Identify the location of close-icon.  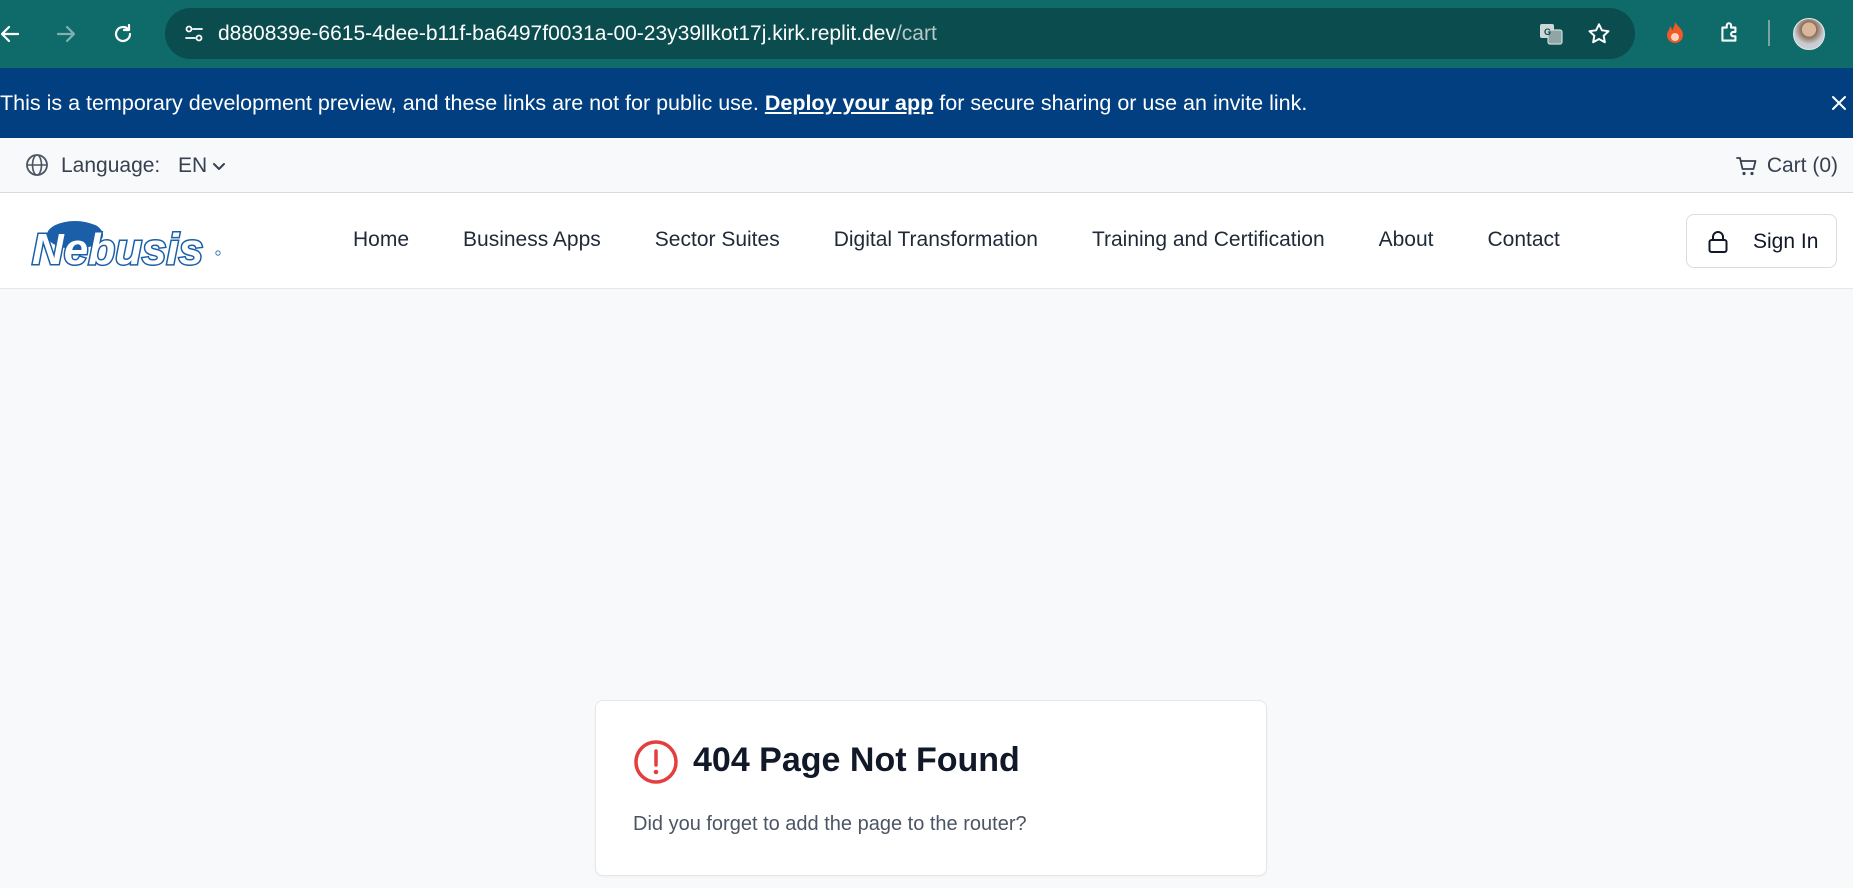
(1839, 103).